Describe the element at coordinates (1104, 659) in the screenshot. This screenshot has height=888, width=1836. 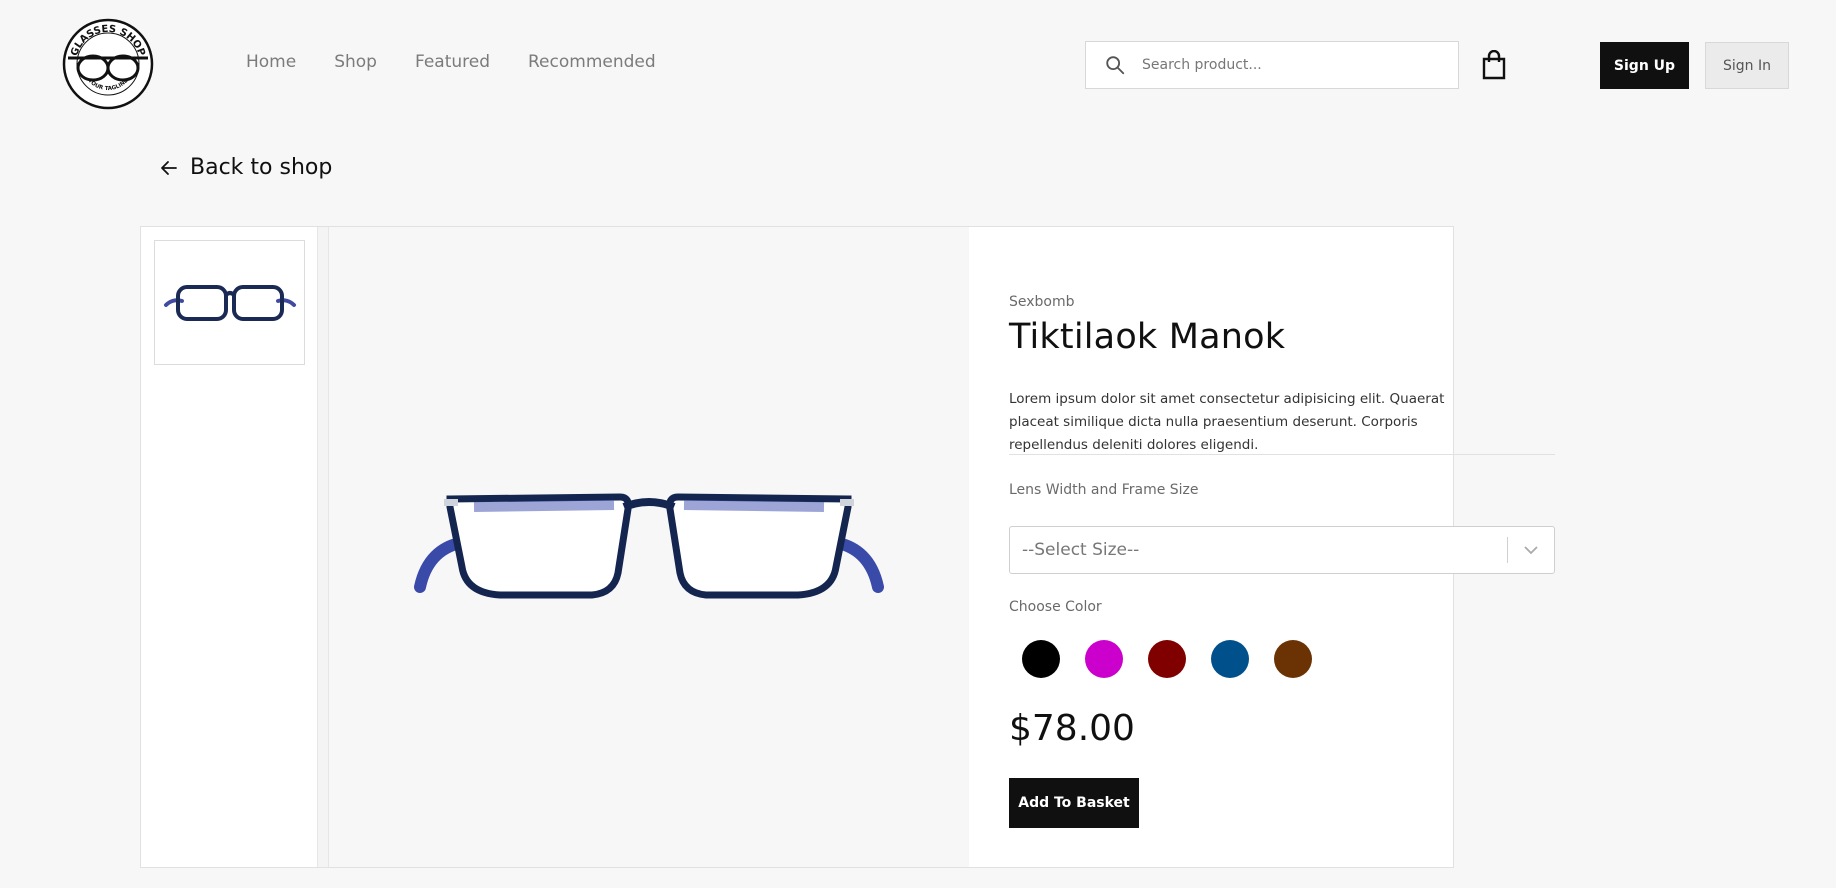
I see `color-swatch-magenta` at that location.